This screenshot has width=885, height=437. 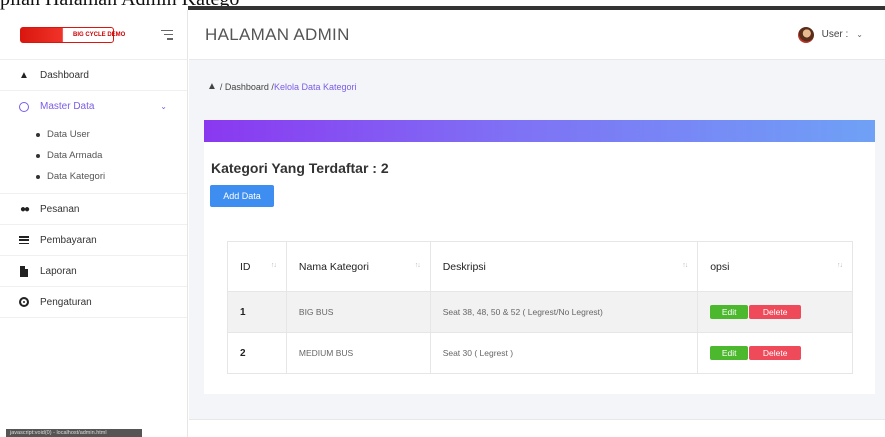 I want to click on sidebar-subitem-data-kategori: Data Kategori, so click(x=93, y=176).